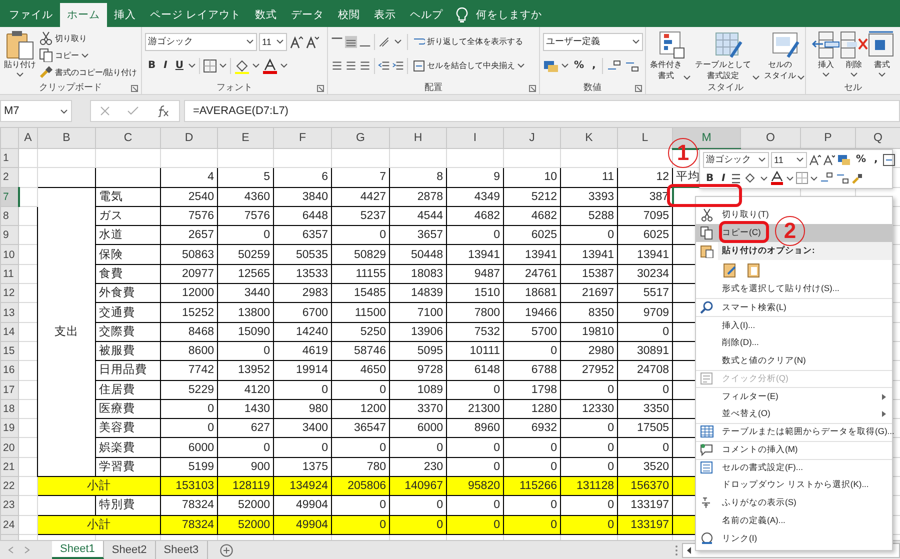 This screenshot has height=559, width=900. Describe the element at coordinates (128, 138) in the screenshot. I see `column-header: C` at that location.